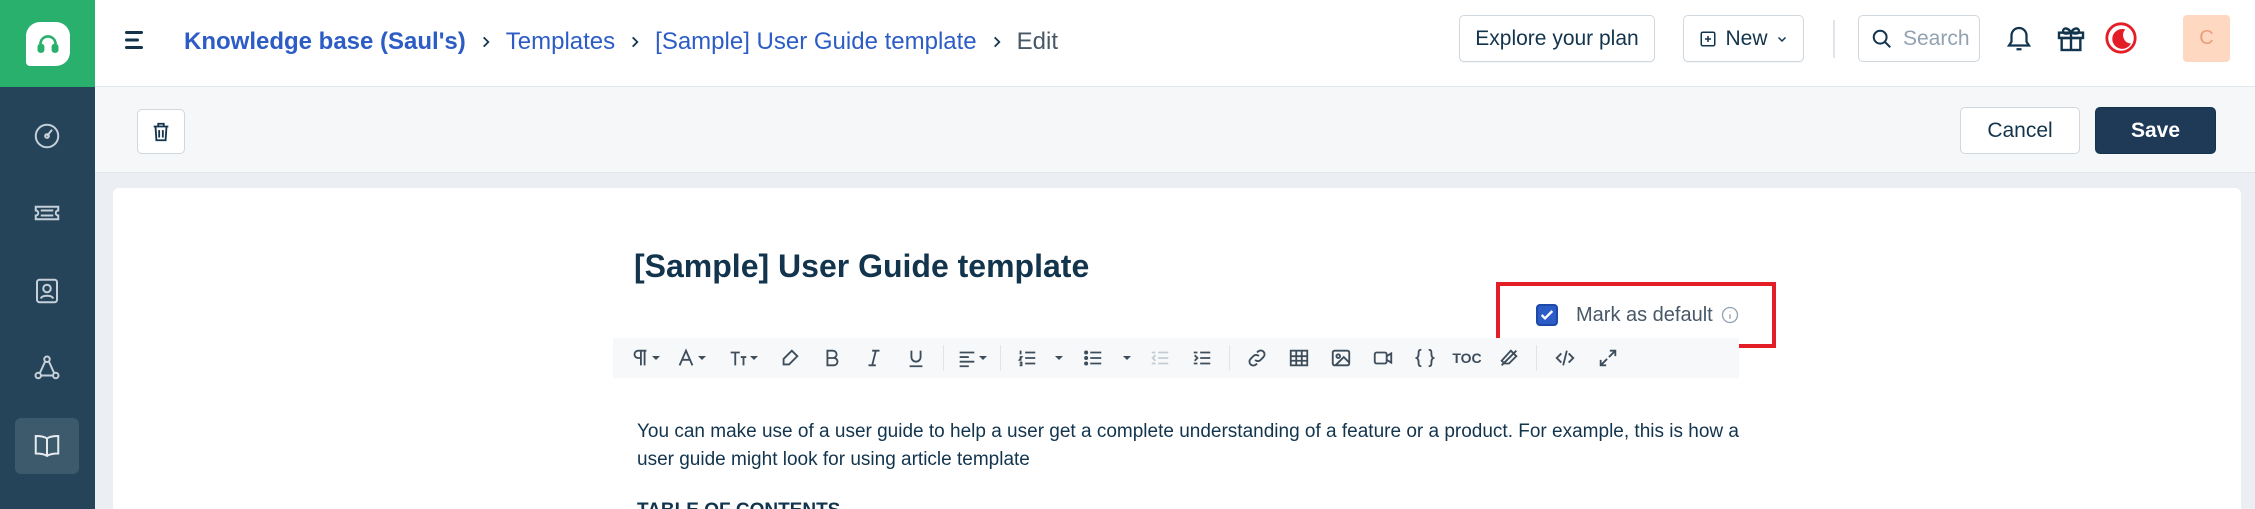  What do you see at coordinates (1881, 38) in the screenshot?
I see `search-icon` at bounding box center [1881, 38].